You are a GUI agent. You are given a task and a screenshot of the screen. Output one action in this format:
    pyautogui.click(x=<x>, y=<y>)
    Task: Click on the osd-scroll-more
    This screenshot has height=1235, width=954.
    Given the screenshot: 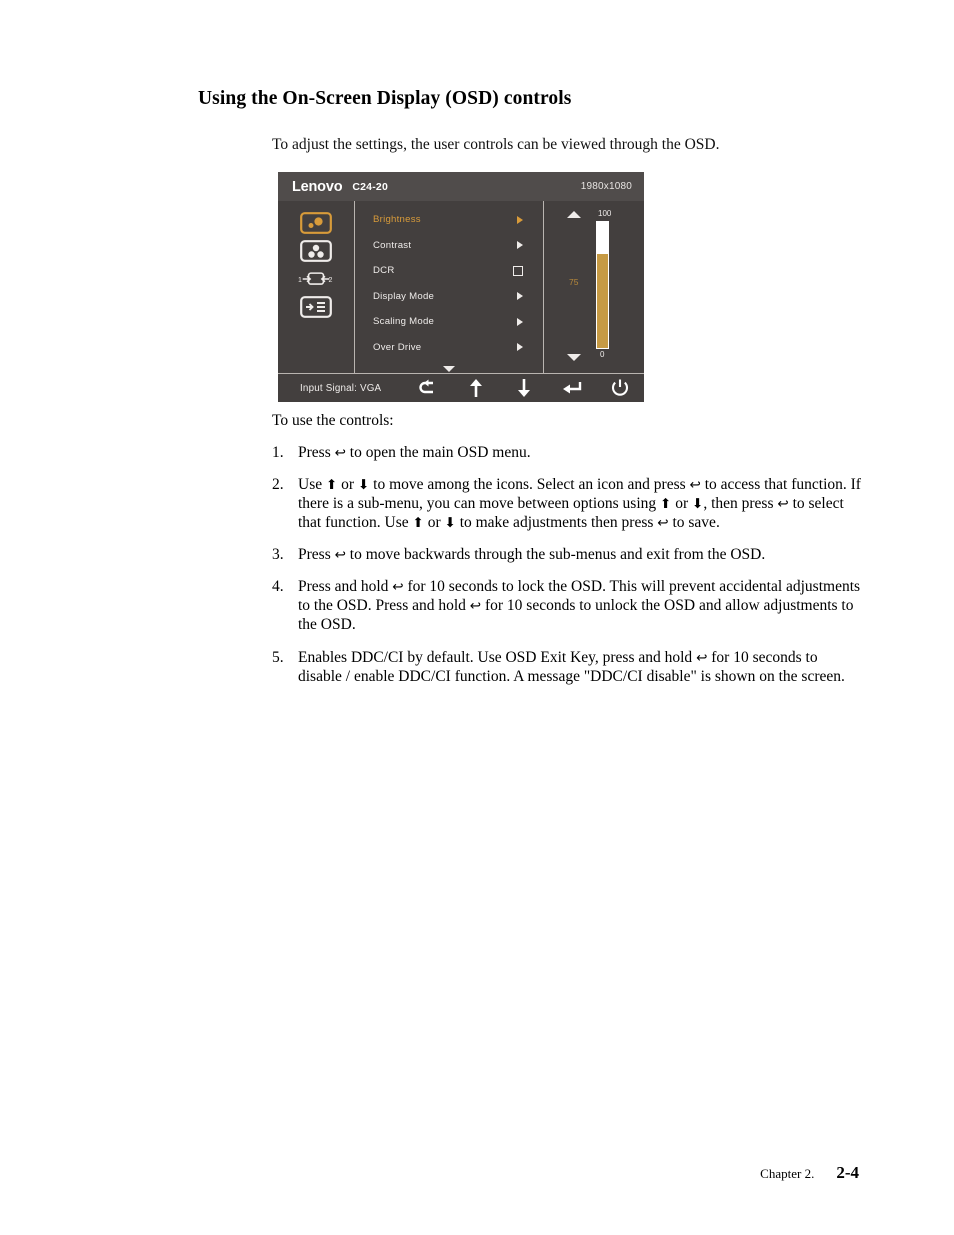 What is the action you would take?
    pyautogui.click(x=449, y=369)
    